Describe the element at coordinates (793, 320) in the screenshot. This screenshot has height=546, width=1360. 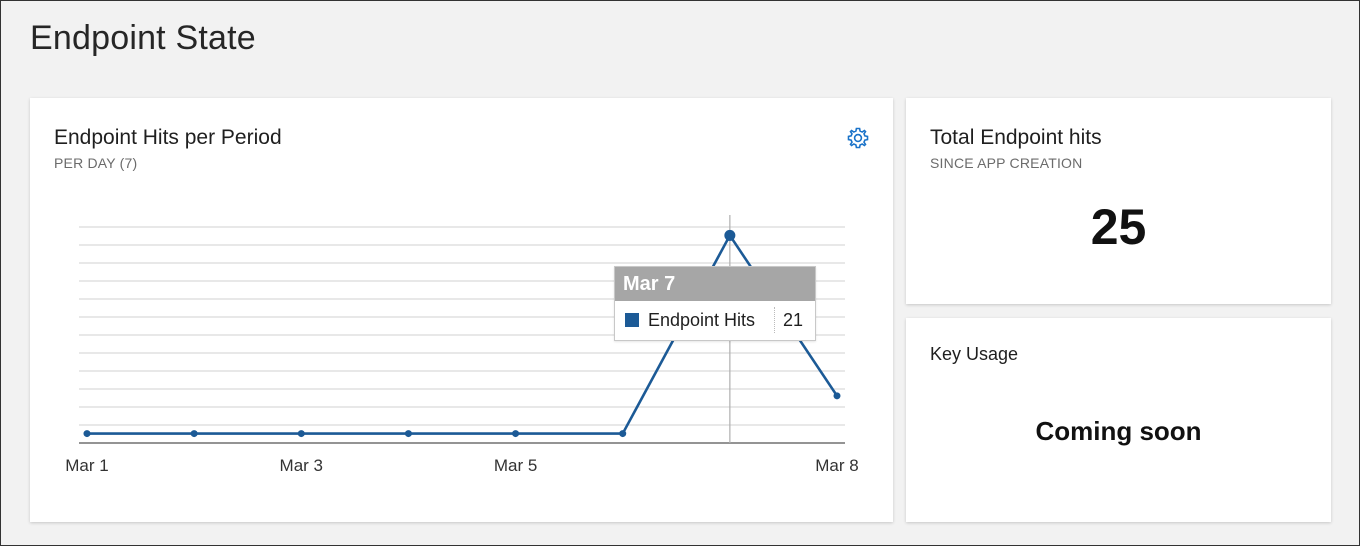
I see `tooltip-value: 21` at that location.